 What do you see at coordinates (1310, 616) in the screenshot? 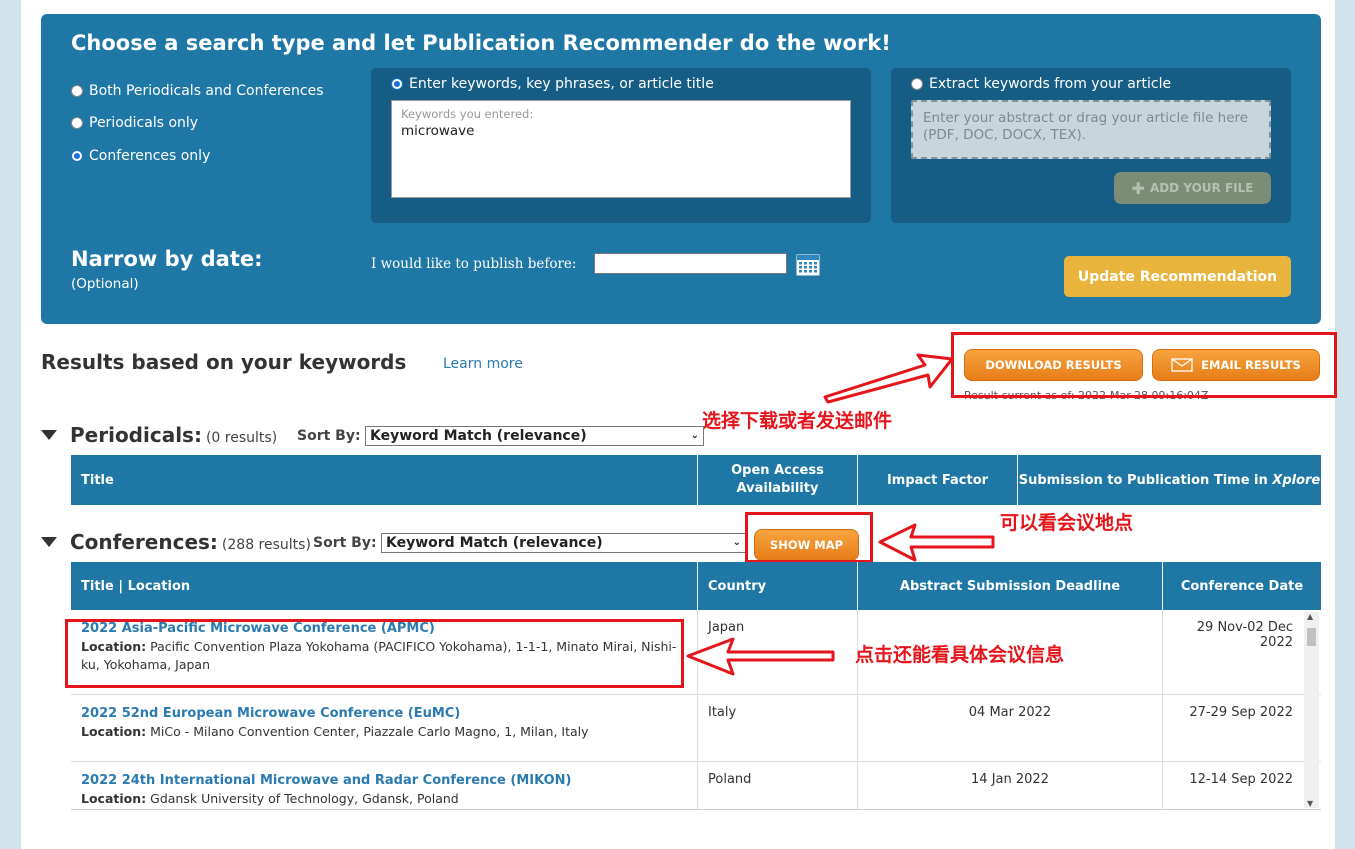
I see `scroll-up-icon: ▲` at bounding box center [1310, 616].